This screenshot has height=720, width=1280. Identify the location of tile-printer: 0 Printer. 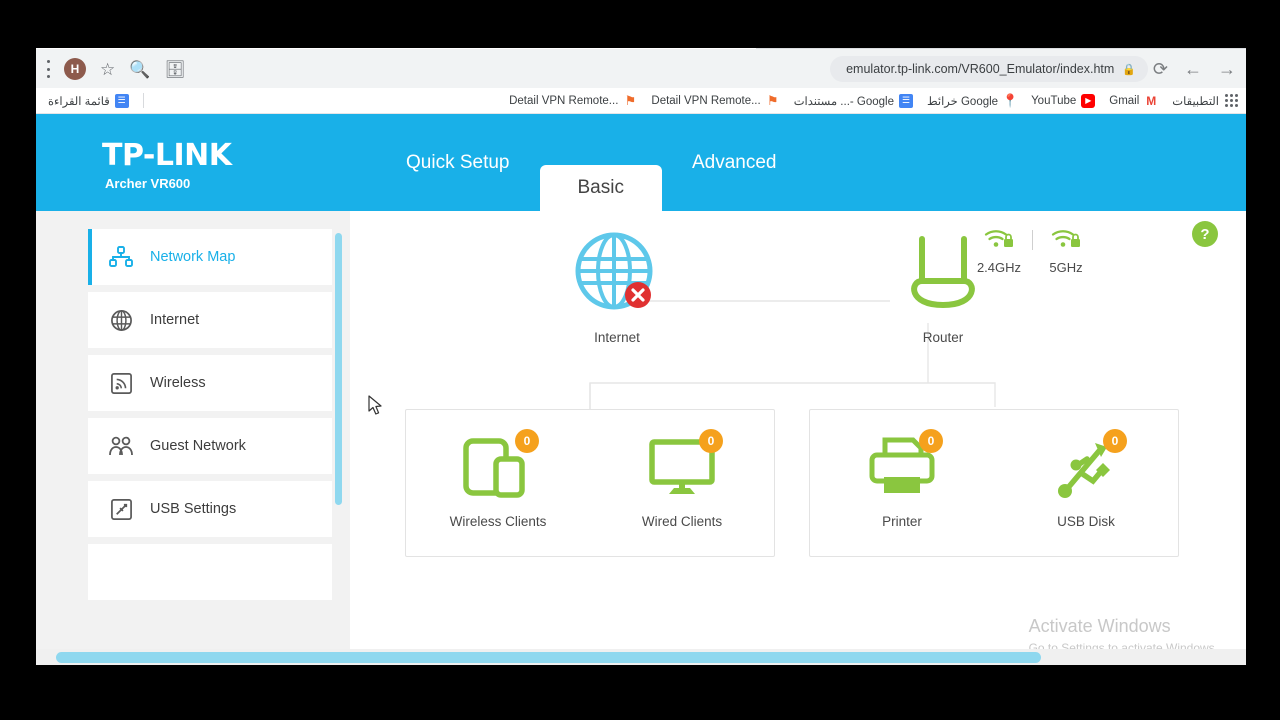
(902, 479).